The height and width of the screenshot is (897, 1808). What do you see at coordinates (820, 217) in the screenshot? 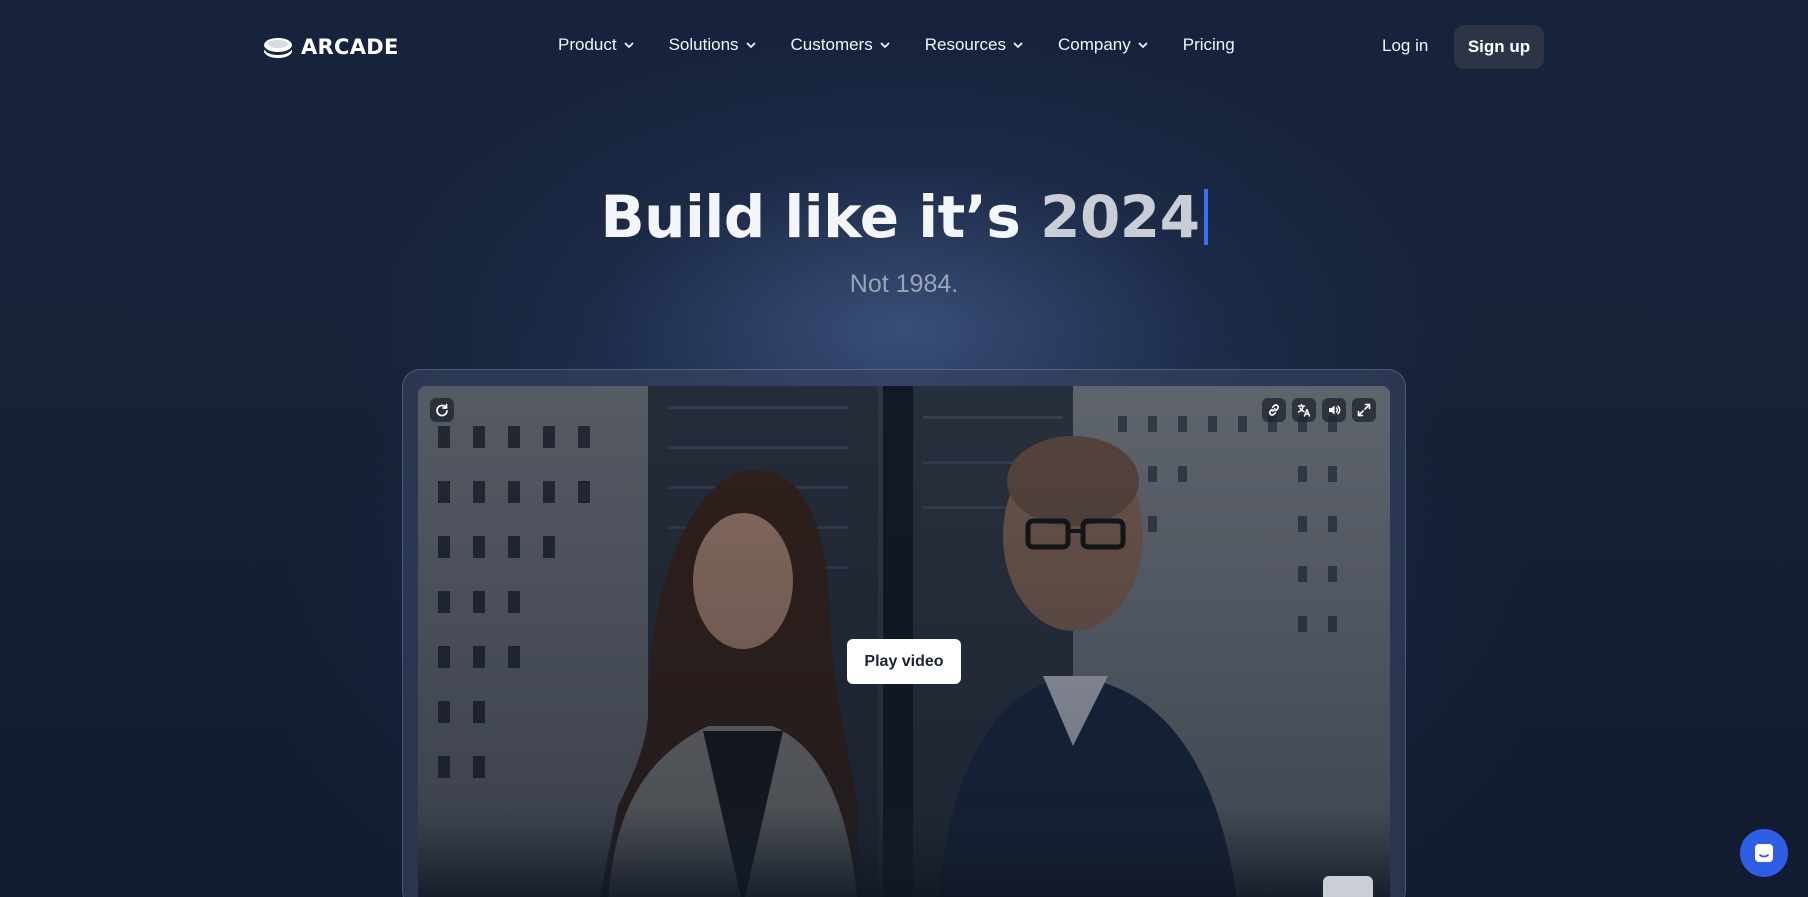
I see `hero-title-text: Build like it’s` at bounding box center [820, 217].